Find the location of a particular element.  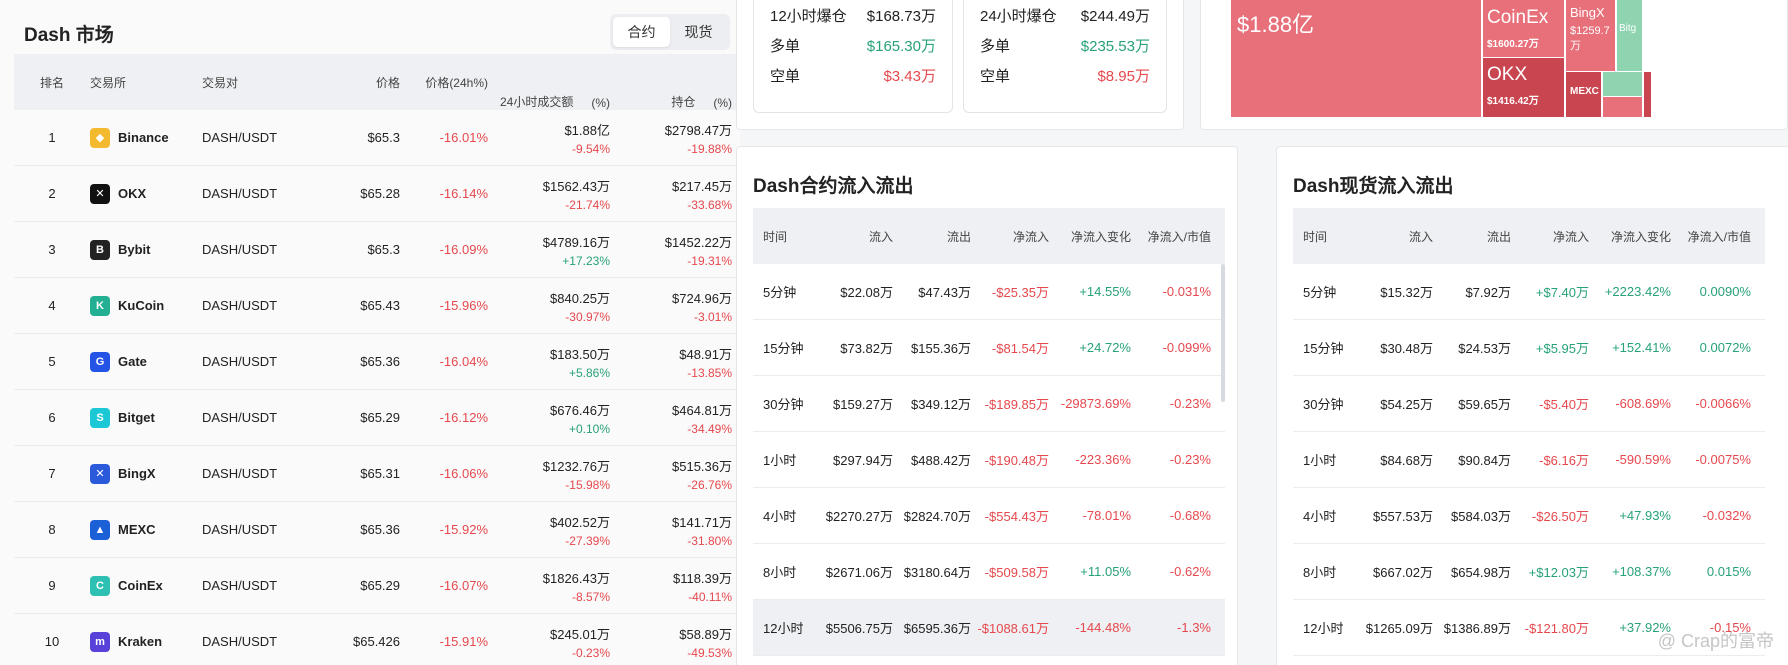

table-row: 1小时 $84.68万 $90.84万 -$6.16万 -590.59% -0.0075% is located at coordinates (1529, 460).